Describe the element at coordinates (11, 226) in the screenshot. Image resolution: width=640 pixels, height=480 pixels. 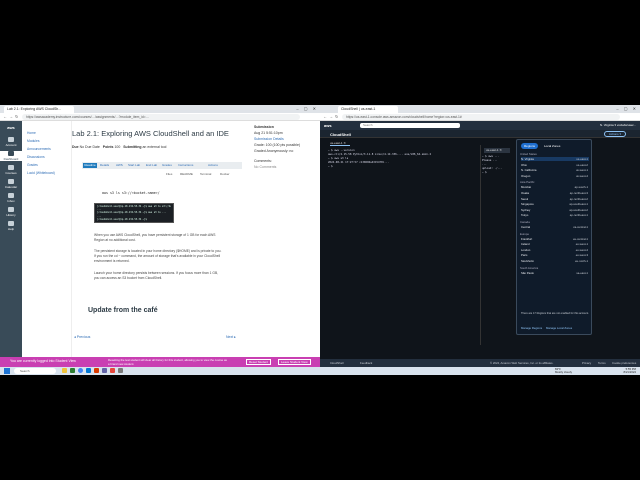
I see `global-nav-help: Help` at that location.